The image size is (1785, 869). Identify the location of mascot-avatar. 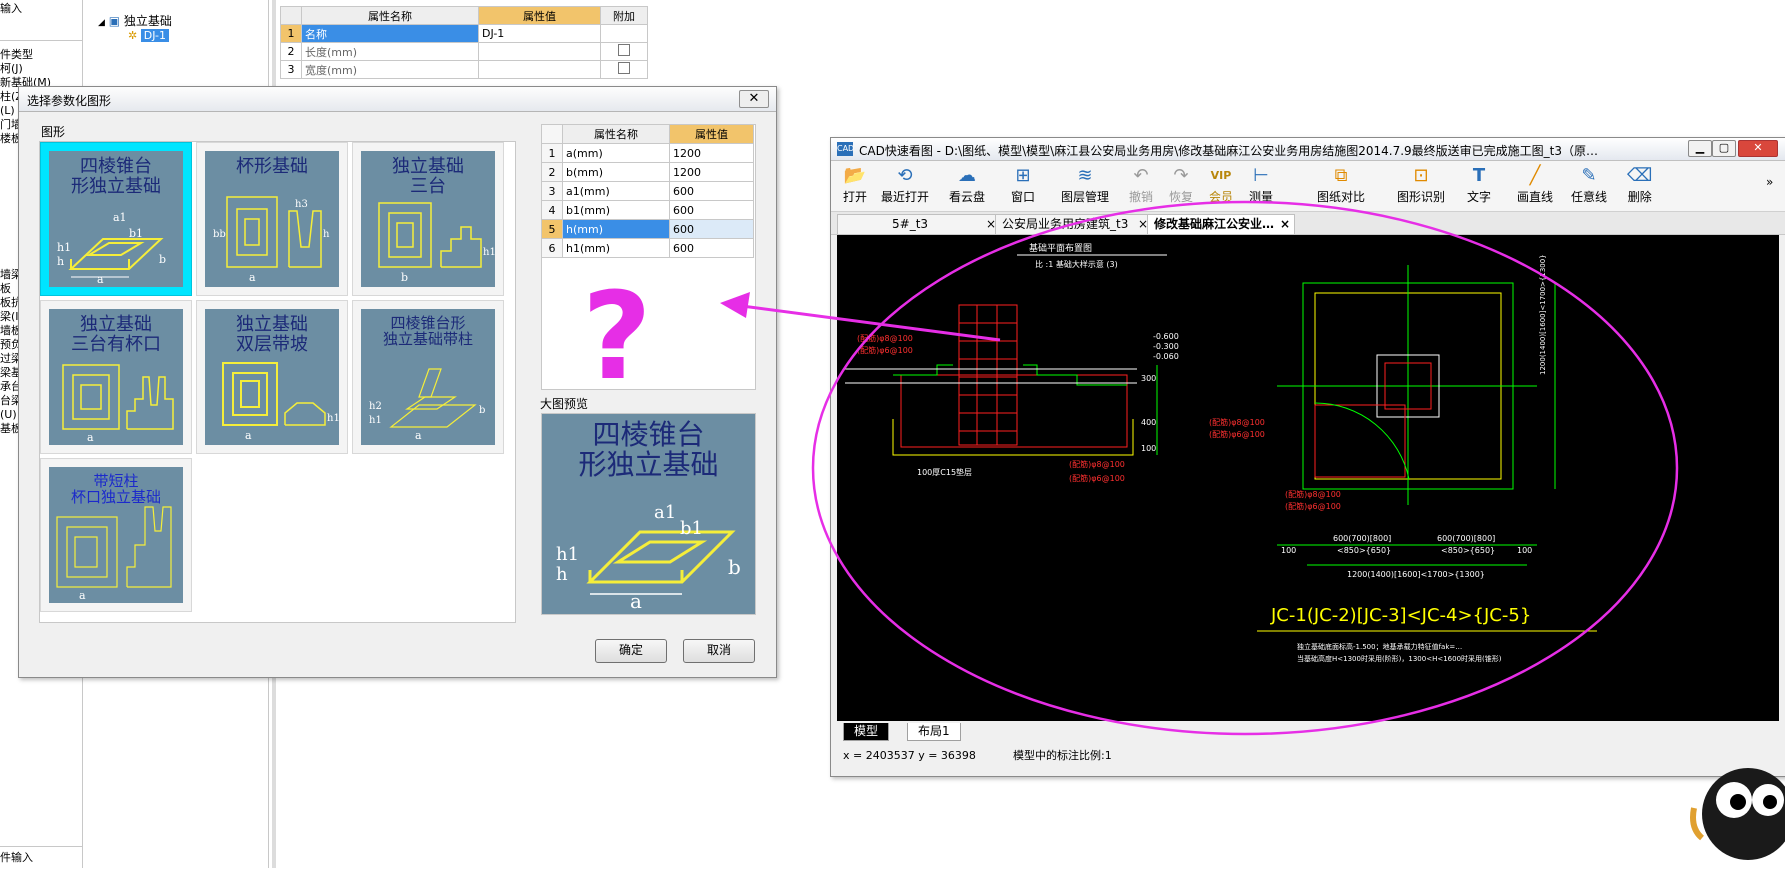
(1737, 814).